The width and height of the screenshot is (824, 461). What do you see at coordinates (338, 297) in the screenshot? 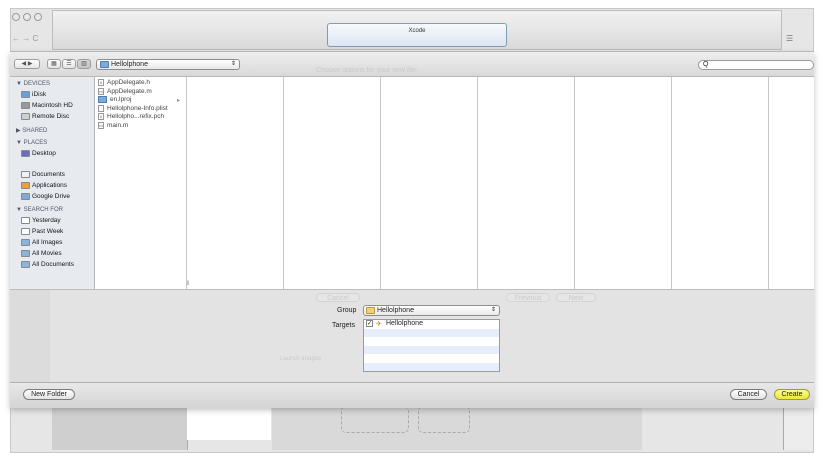
I see `ghost-cancel-button: Cancel` at bounding box center [338, 297].